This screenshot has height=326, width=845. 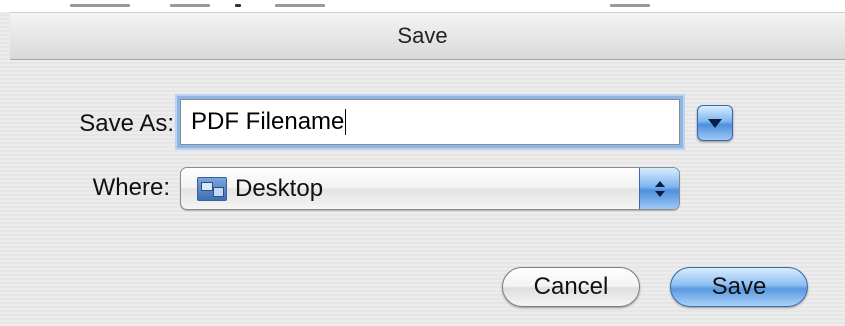 What do you see at coordinates (131, 187) in the screenshot?
I see `where-label: Where:` at bounding box center [131, 187].